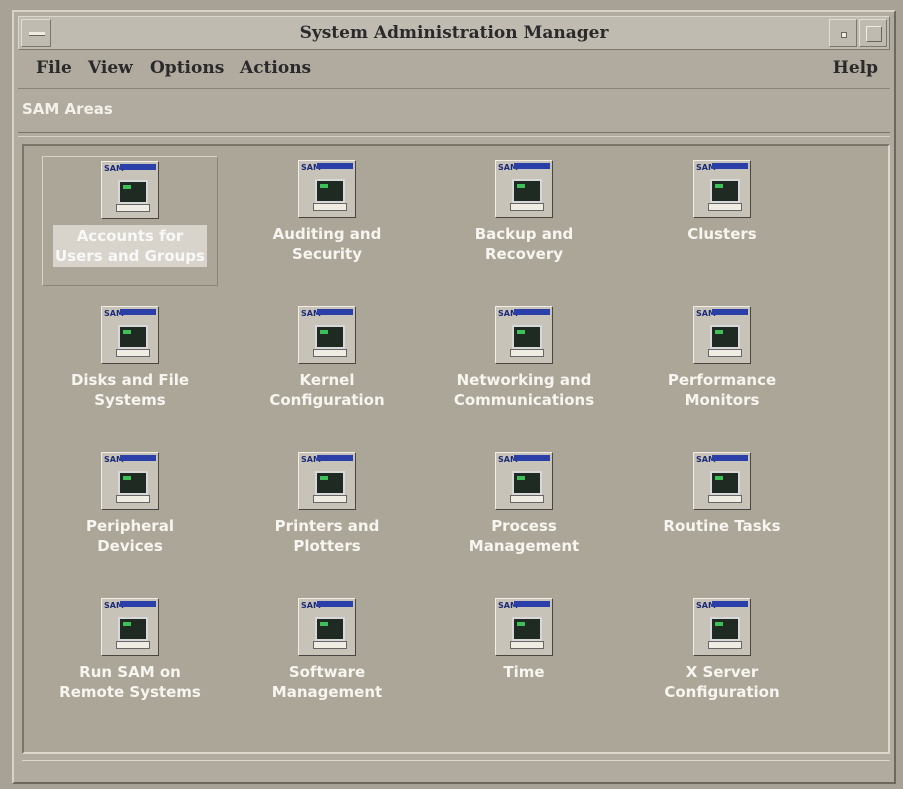 The width and height of the screenshot is (903, 789). What do you see at coordinates (524, 659) in the screenshot?
I see `area-clock: SAM Time` at bounding box center [524, 659].